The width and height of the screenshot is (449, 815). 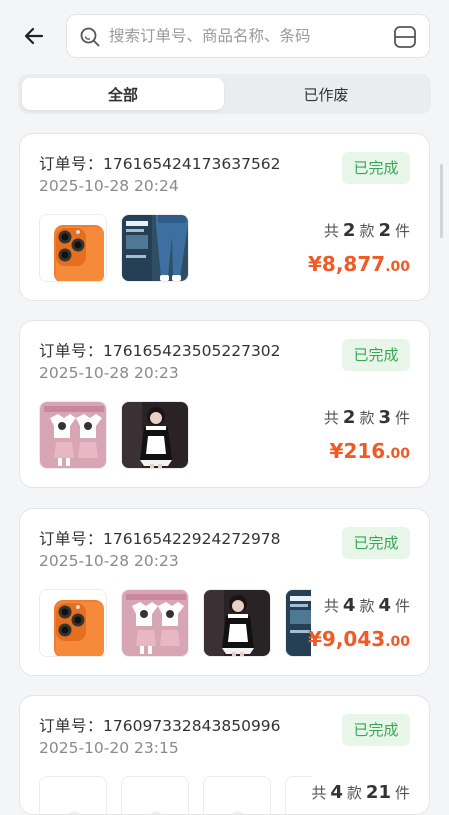 I want to click on order-number: 订单号：176097332843850996, so click(x=160, y=725).